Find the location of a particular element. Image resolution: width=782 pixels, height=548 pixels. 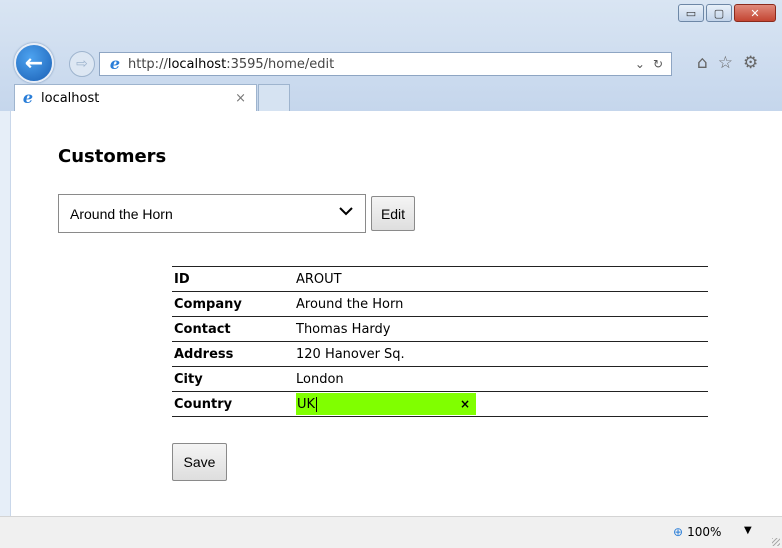

table-row: ID AROUT is located at coordinates (440, 279).